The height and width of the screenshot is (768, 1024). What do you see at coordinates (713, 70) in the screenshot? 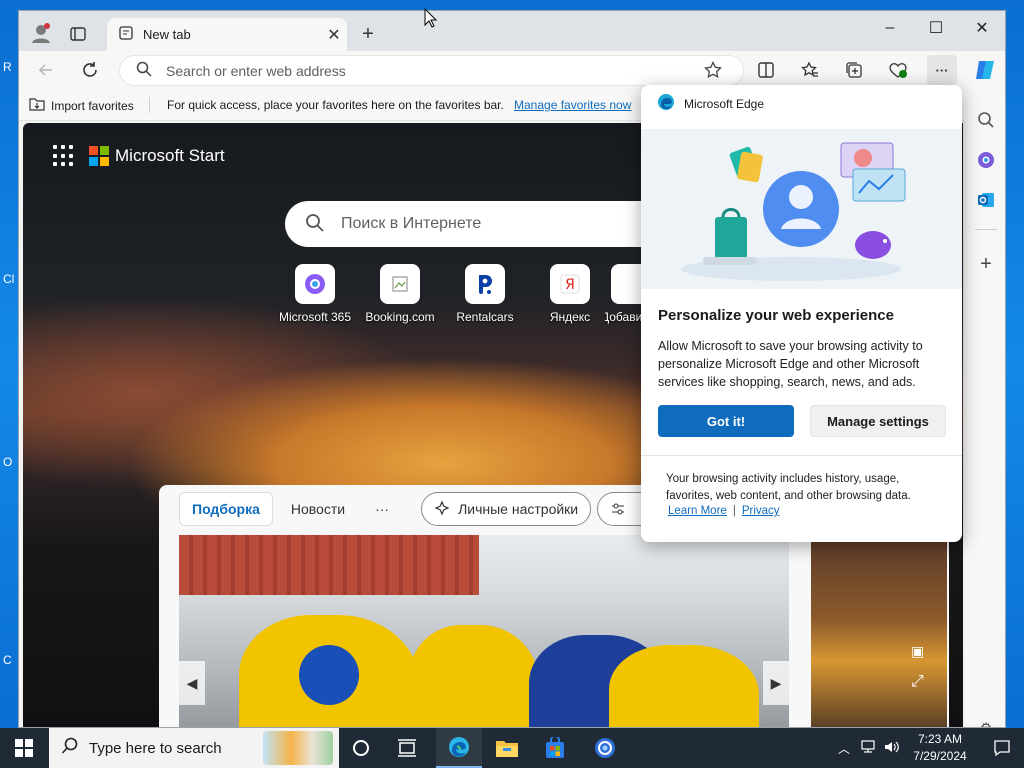
I see `add-favorite-star-icon` at bounding box center [713, 70].